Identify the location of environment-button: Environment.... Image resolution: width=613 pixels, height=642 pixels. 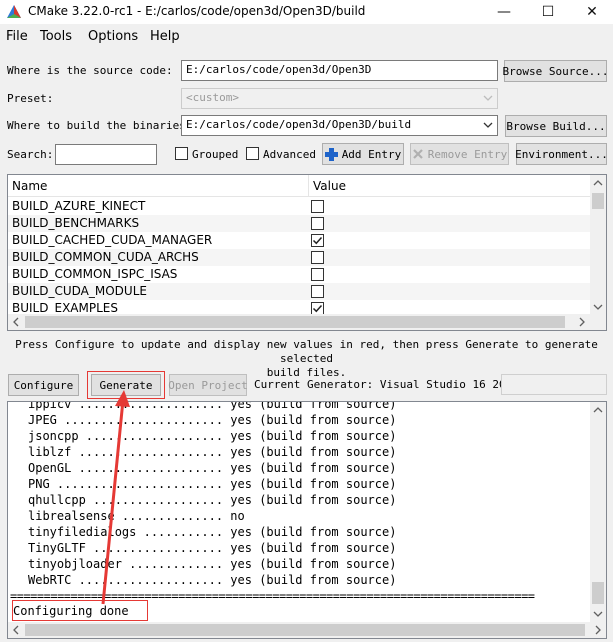
(561, 154).